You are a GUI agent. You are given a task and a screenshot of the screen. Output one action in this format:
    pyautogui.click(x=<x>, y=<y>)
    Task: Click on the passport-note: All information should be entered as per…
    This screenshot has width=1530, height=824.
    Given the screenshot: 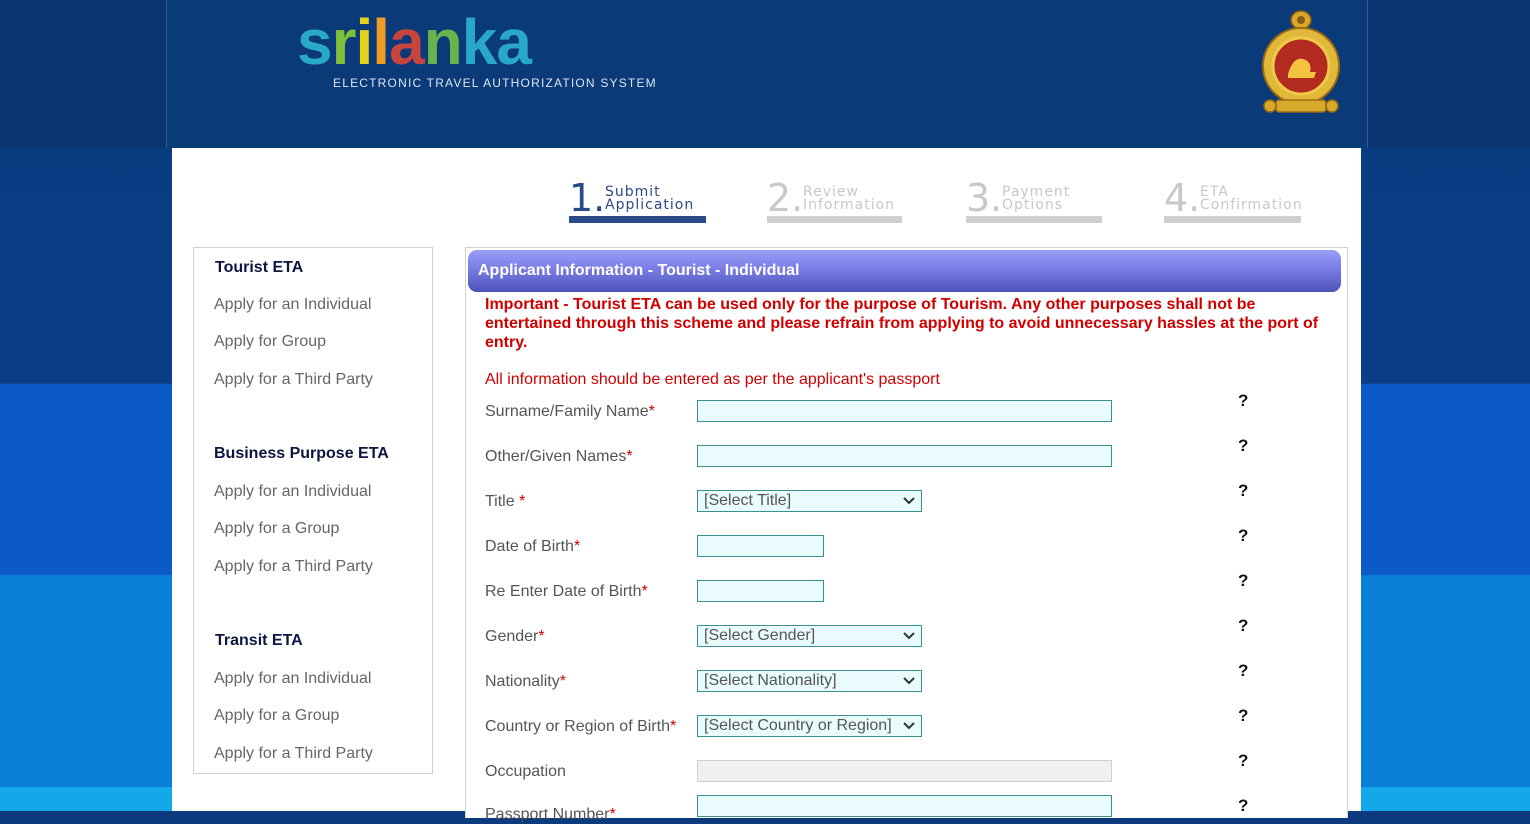 What is the action you would take?
    pyautogui.click(x=712, y=379)
    